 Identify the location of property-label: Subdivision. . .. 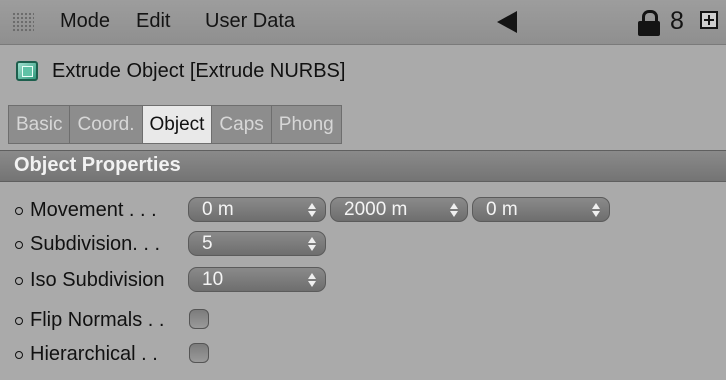
(95, 244).